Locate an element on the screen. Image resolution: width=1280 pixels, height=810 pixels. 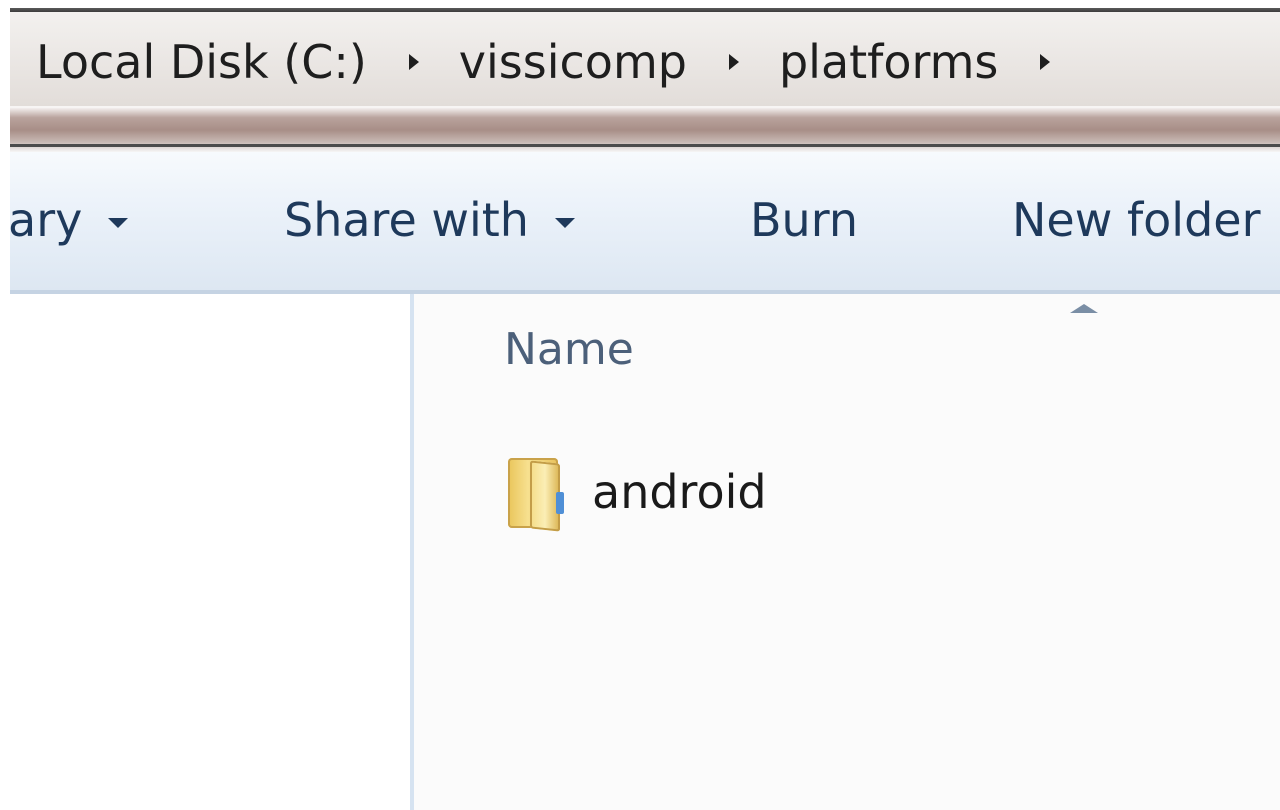
burn-button: Burn is located at coordinates (804, 220).